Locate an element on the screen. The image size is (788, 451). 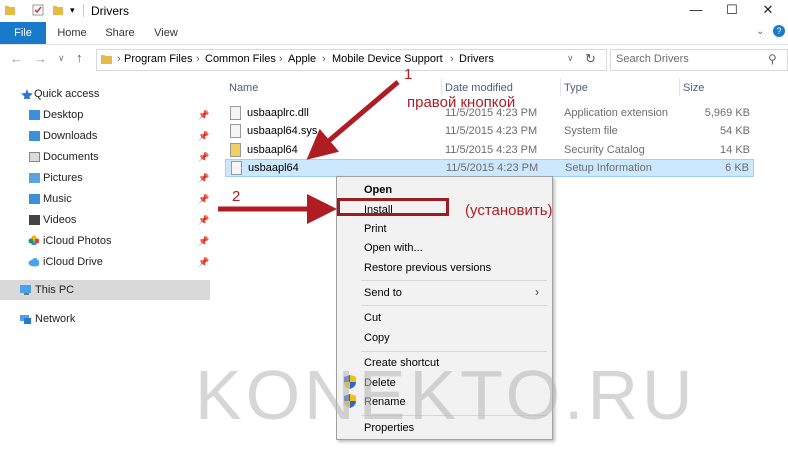
watermark: KONEKTO.RU is located at coordinates (446, 395).